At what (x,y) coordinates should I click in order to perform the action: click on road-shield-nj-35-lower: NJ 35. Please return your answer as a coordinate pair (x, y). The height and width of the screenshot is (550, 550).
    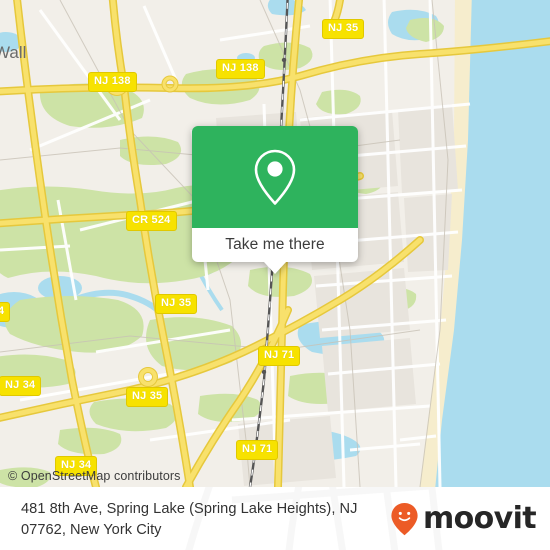
    Looking at the image, I should click on (147, 397).